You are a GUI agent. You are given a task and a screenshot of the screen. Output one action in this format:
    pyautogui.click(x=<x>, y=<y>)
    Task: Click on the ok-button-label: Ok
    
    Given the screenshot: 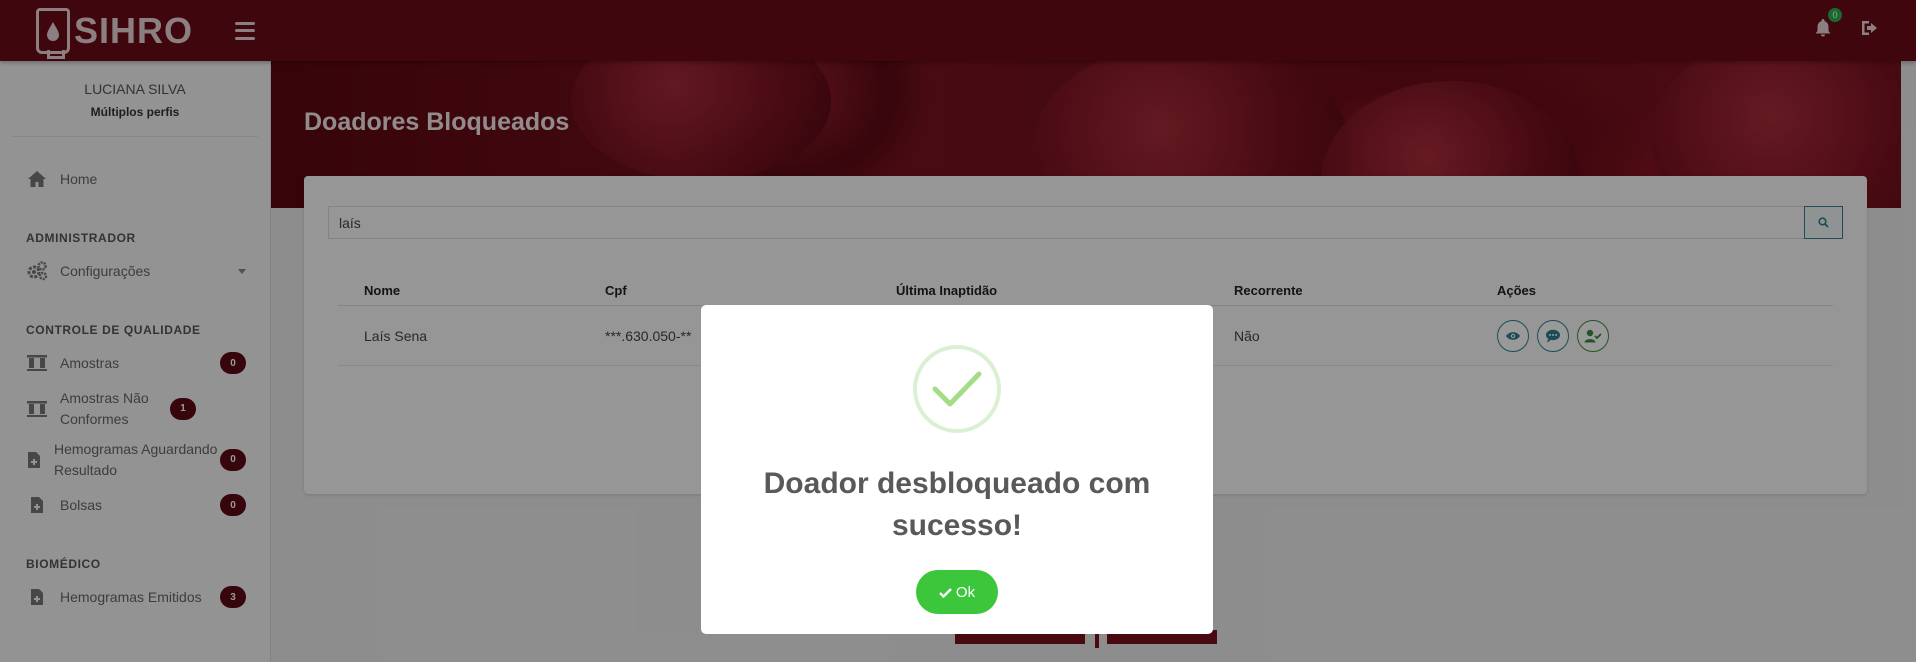 What is the action you would take?
    pyautogui.click(x=965, y=592)
    